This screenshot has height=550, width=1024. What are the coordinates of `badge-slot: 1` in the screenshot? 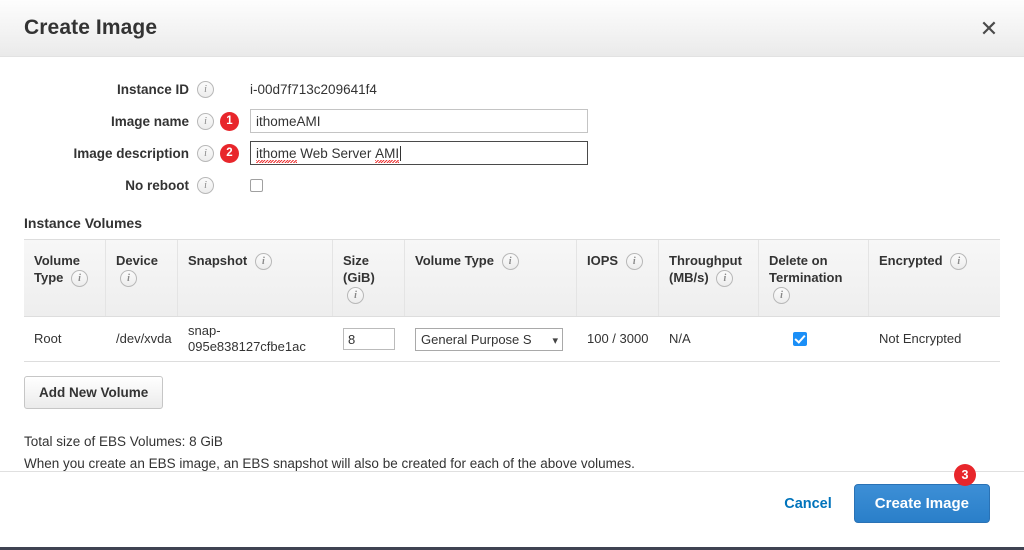 It's located at (227, 121).